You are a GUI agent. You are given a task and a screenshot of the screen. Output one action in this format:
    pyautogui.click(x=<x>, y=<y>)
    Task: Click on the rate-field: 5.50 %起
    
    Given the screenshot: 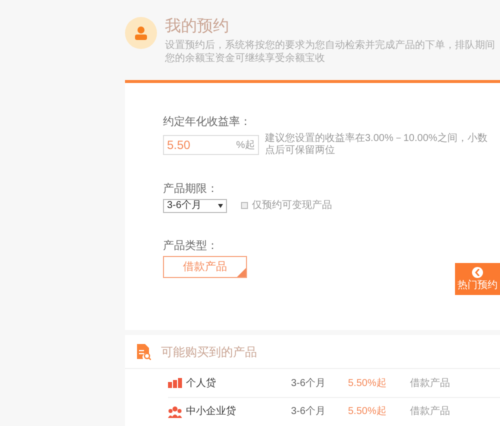 What is the action you would take?
    pyautogui.click(x=211, y=145)
    